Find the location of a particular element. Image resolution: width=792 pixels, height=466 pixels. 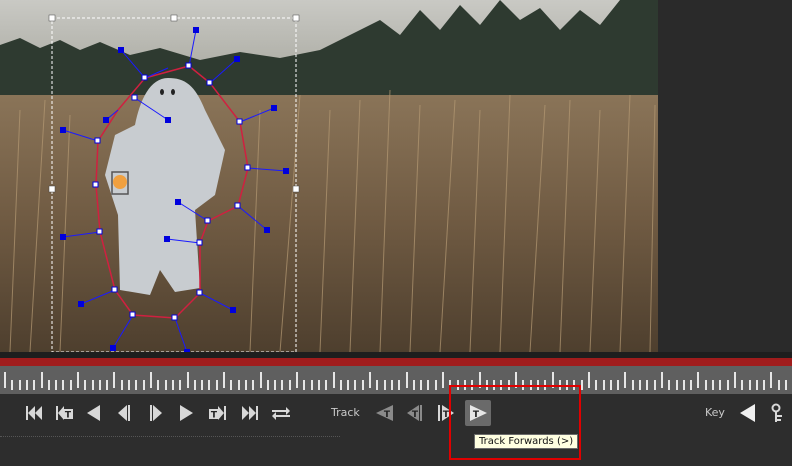

step-backward-icon is located at coordinates (124, 413).